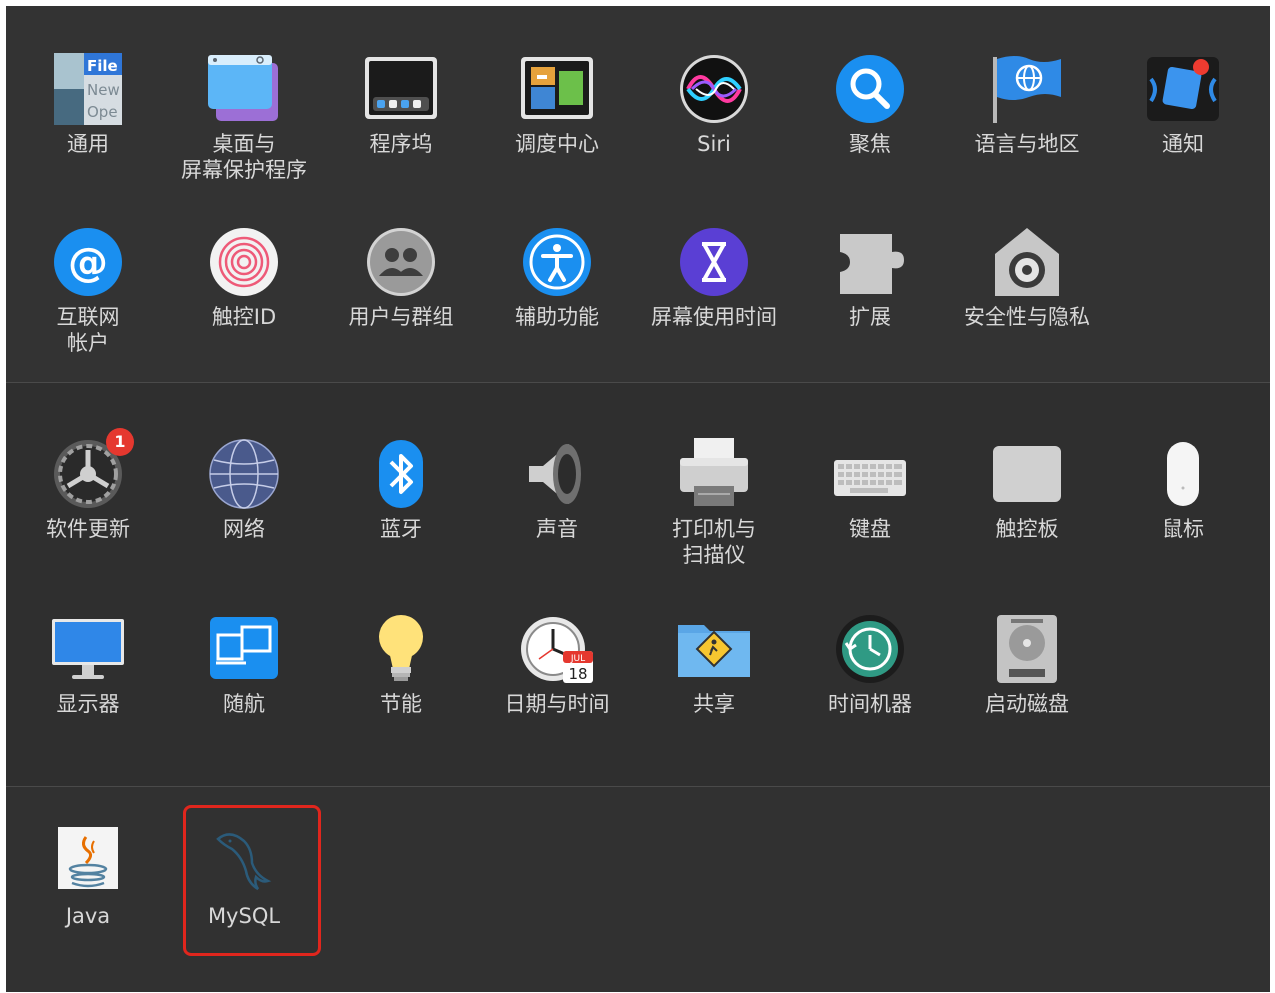  I want to click on mysql-highlight-box, so click(252, 880).